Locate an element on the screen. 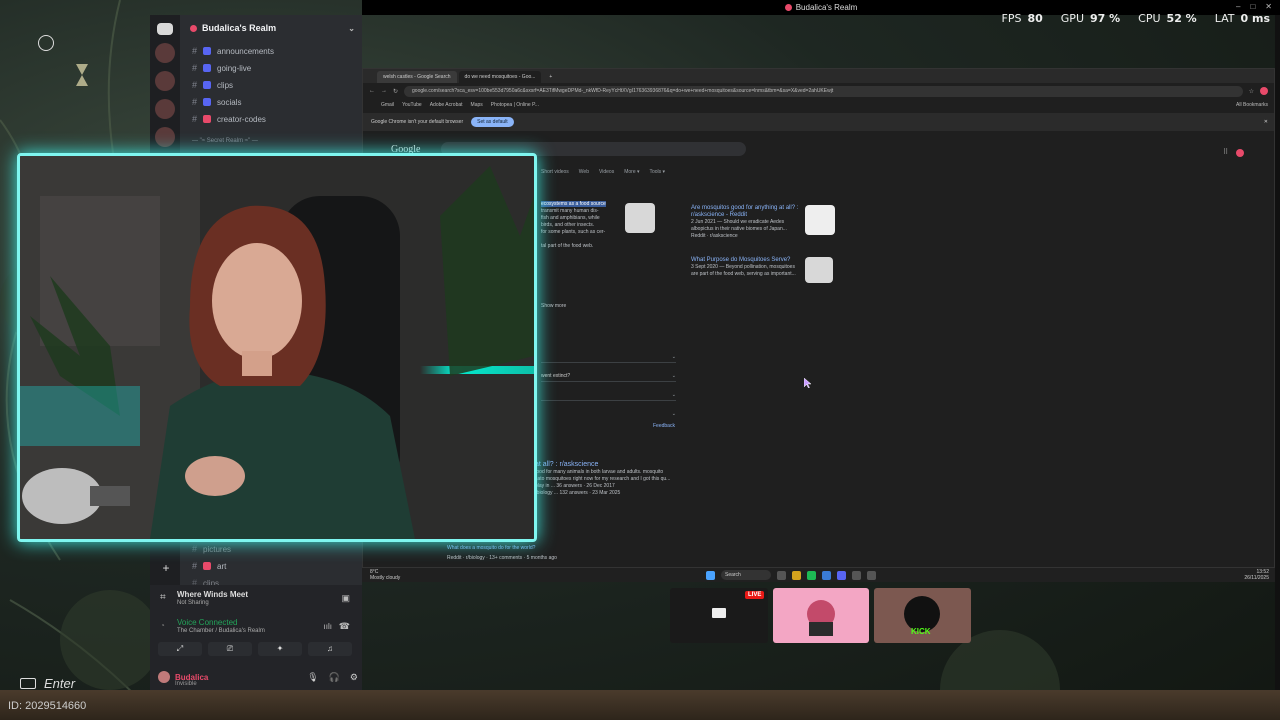 The width and height of the screenshot is (1280, 720). category-label: — "≈ Secret Realm ≈" — is located at coordinates (225, 141).